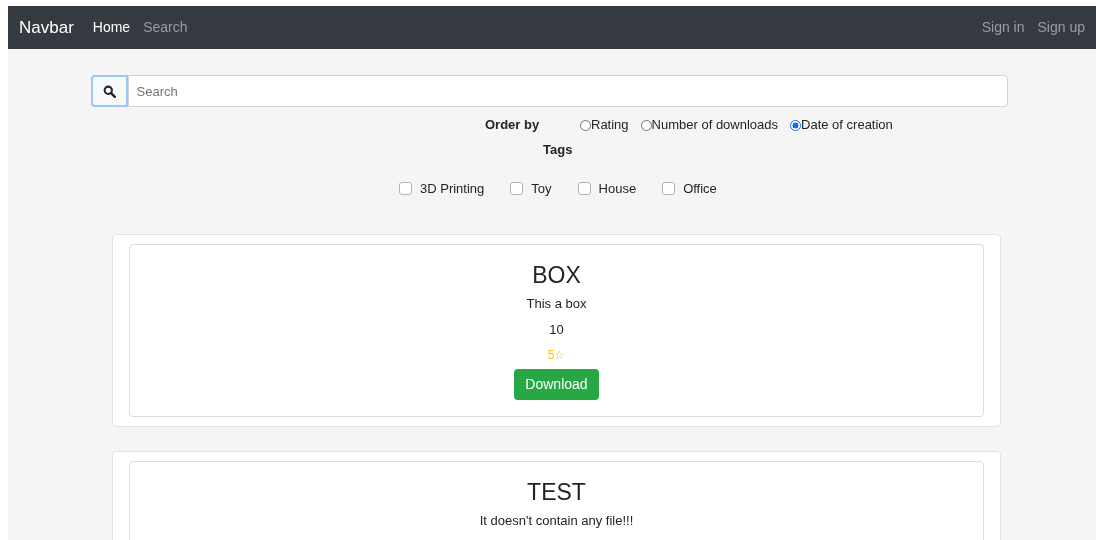  What do you see at coordinates (165, 27) in the screenshot?
I see `nav-link: Search` at bounding box center [165, 27].